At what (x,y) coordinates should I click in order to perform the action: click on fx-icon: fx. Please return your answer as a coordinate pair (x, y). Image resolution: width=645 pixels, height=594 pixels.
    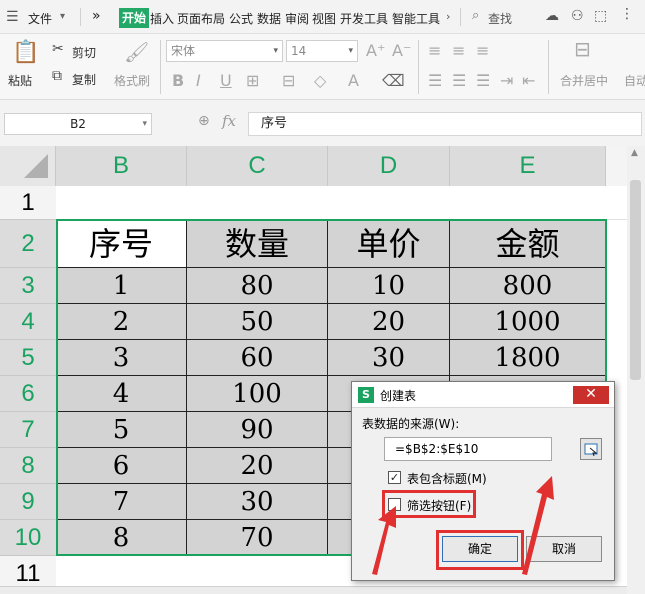
    Looking at the image, I should click on (229, 121).